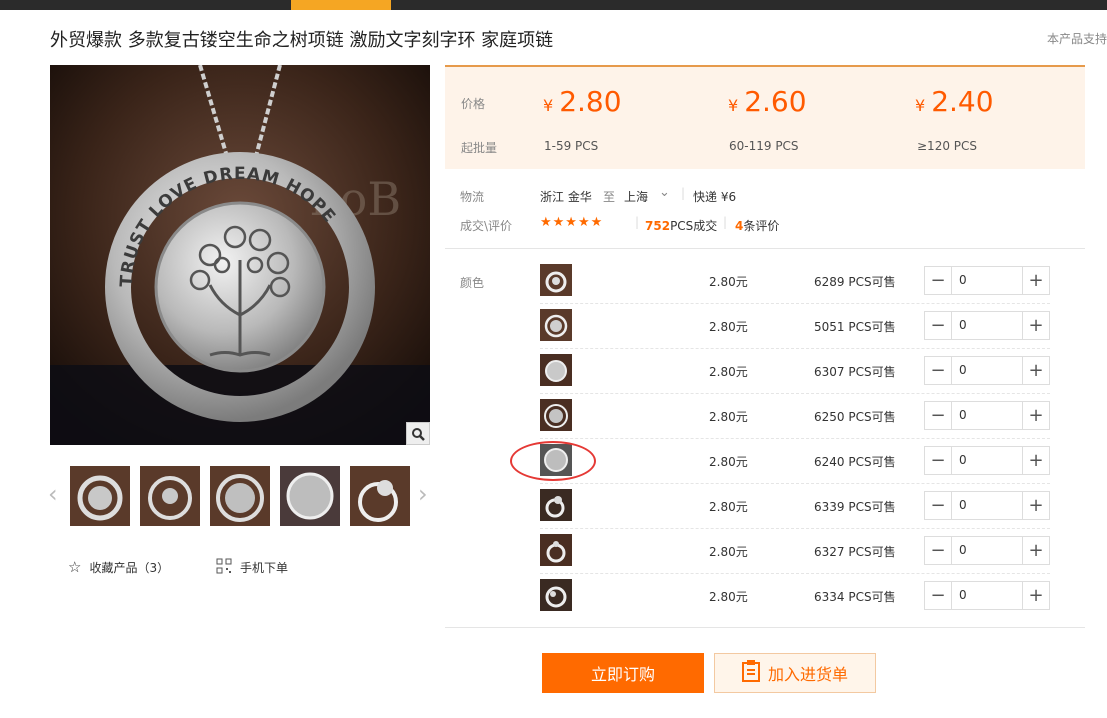 This screenshot has height=718, width=1107. Describe the element at coordinates (855, 552) in the screenshot. I see `variant-stock: 6327 PCS可售` at that location.